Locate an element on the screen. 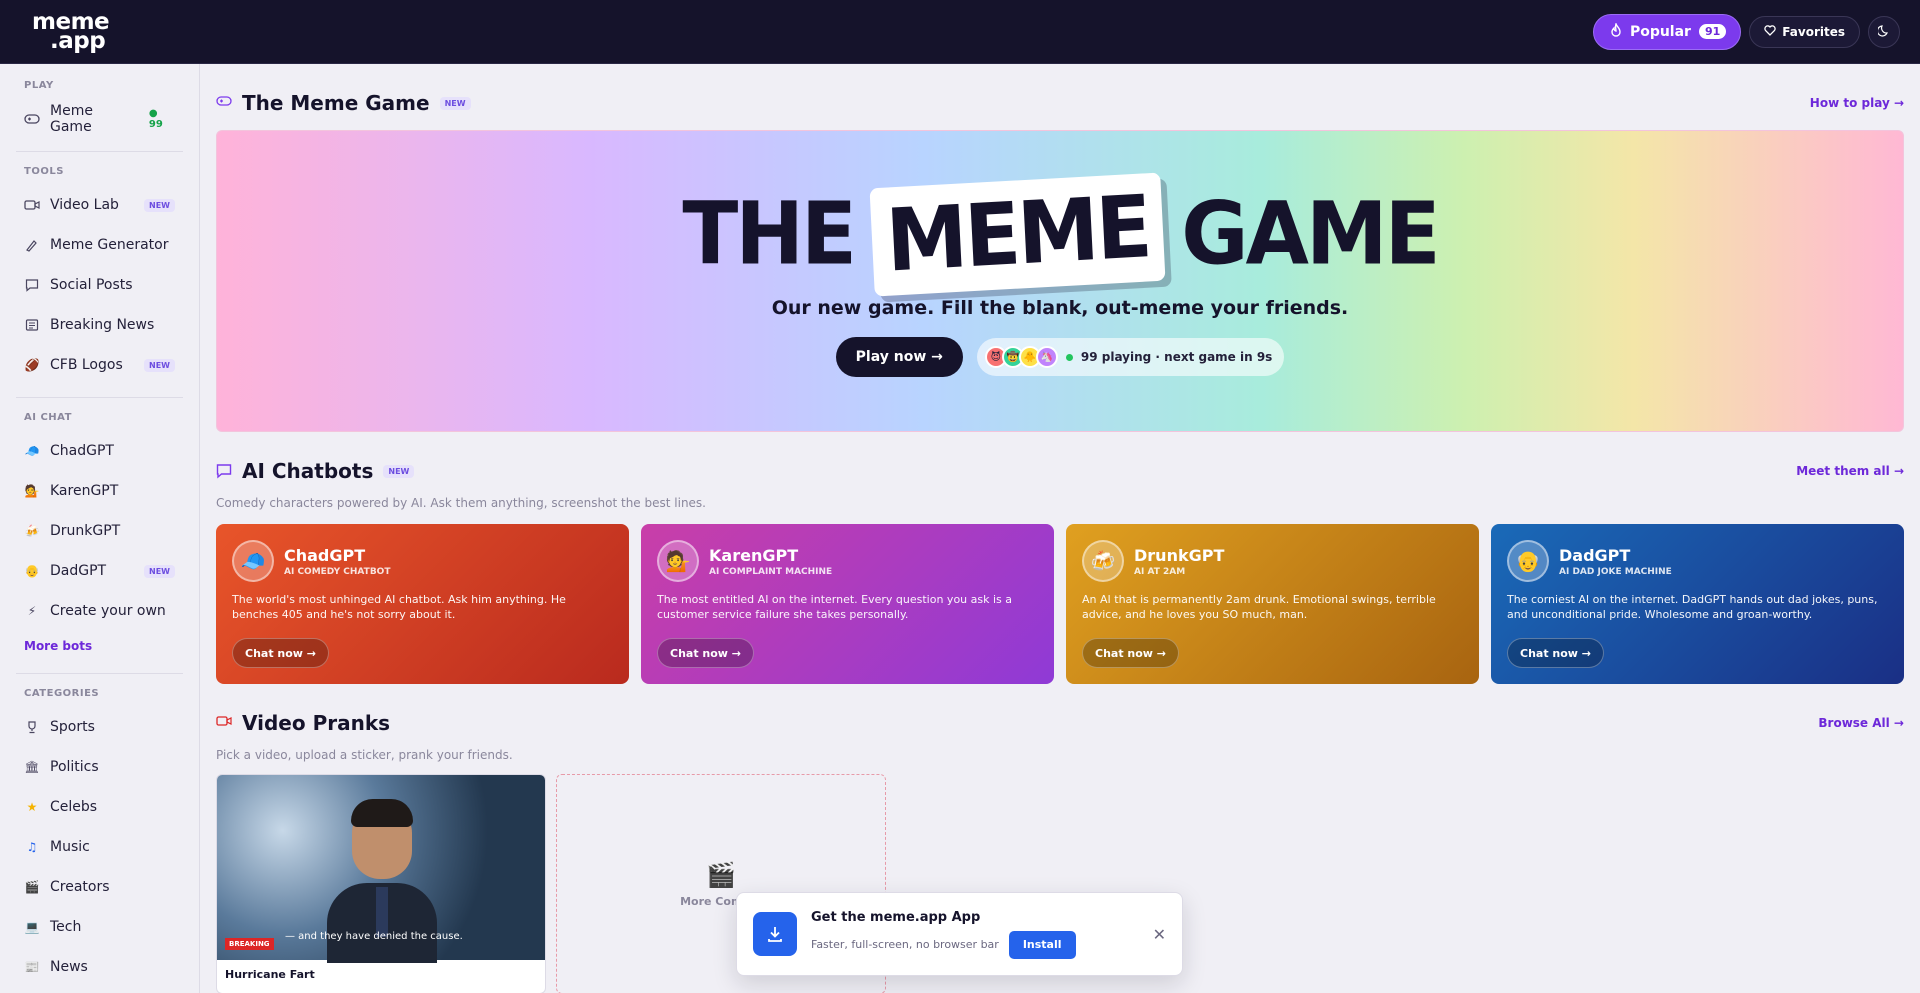 This screenshot has width=1920, height=993. install-button: Install is located at coordinates (1042, 944).